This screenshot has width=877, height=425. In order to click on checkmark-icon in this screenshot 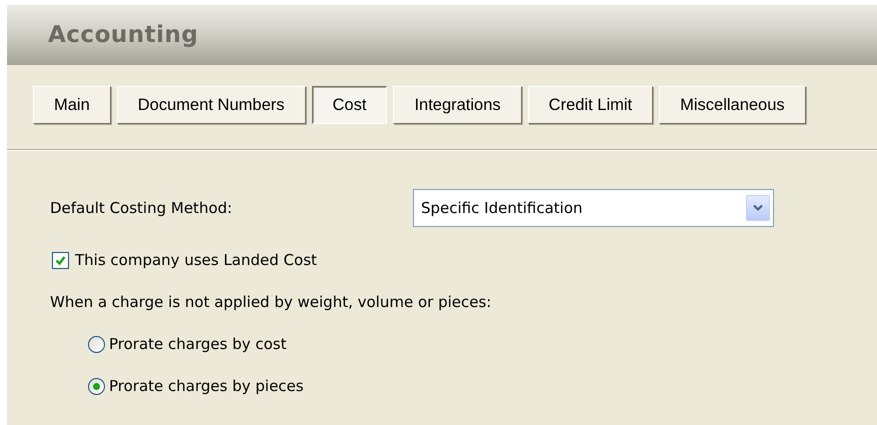, I will do `click(60, 260)`.